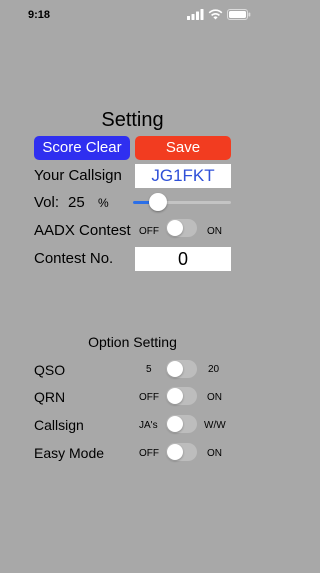 The height and width of the screenshot is (573, 320). Describe the element at coordinates (74, 258) in the screenshot. I see `contest-no-label: Contest No.` at that location.